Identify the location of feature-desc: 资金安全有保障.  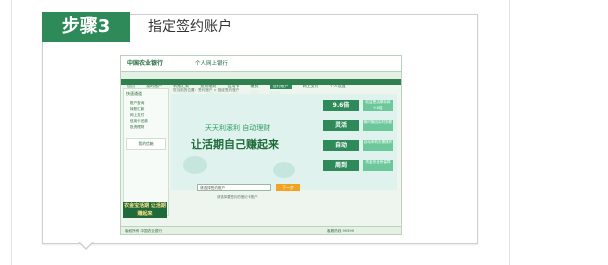
(378, 165).